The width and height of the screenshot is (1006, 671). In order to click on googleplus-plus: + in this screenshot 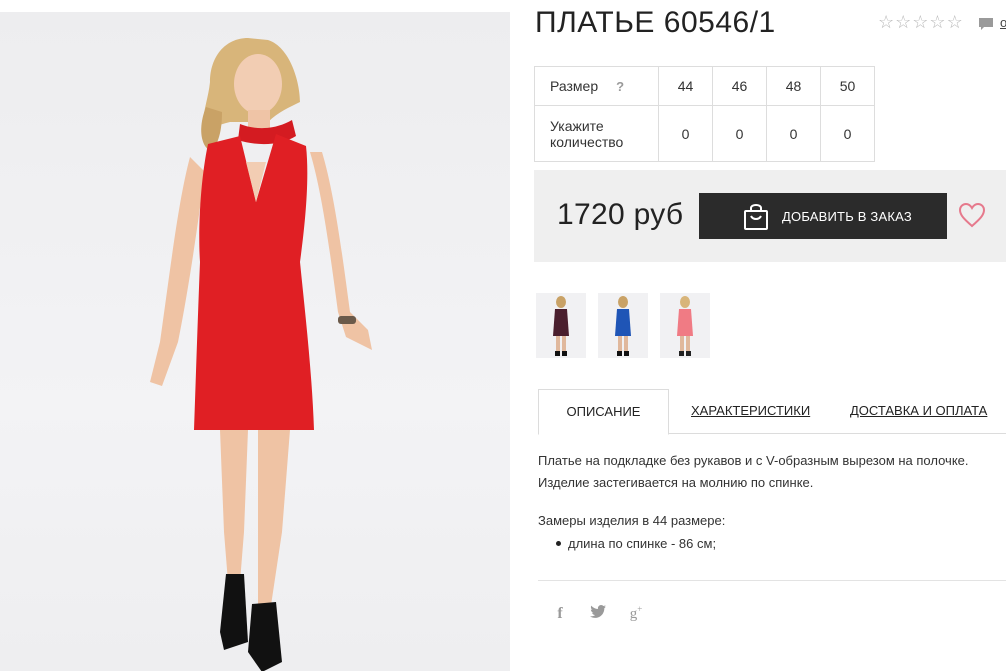, I will do `click(640, 609)`.